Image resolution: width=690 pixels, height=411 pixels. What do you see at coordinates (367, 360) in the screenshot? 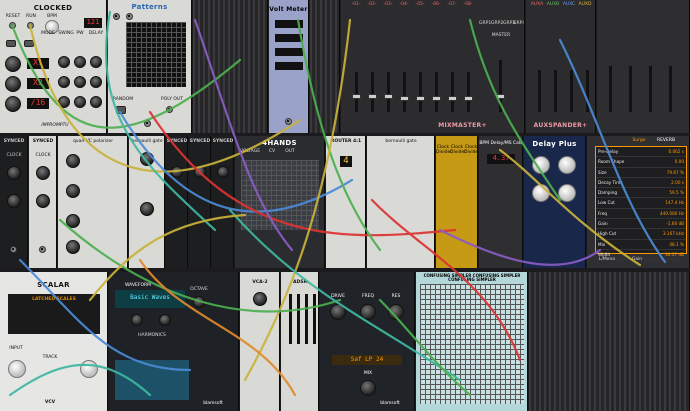
I see `filter-mode-display: Saf LP 24` at bounding box center [367, 360].